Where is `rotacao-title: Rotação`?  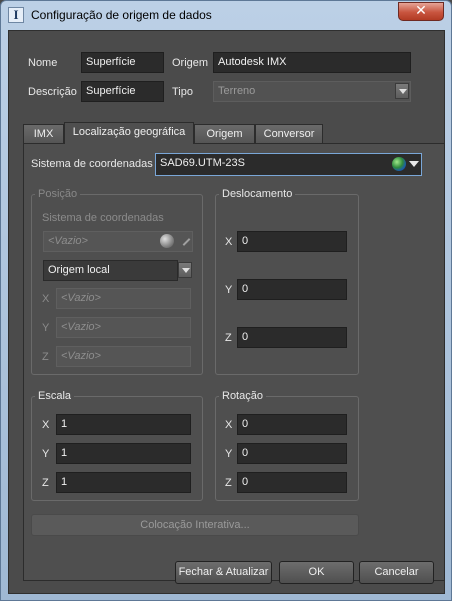
rotacao-title: Rotação is located at coordinates (242, 396).